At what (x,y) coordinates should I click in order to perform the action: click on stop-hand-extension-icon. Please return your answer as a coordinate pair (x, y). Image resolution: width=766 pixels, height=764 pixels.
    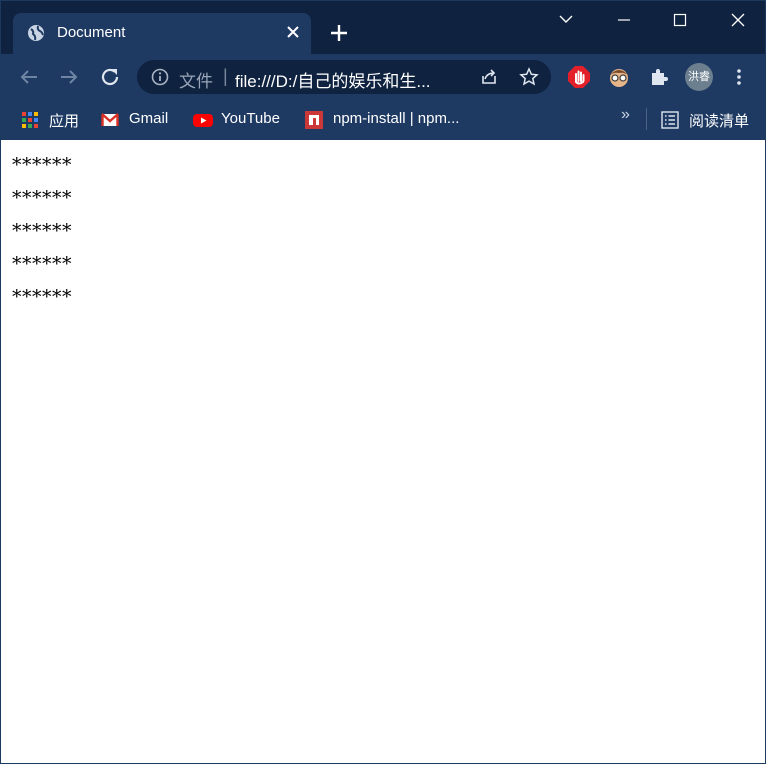
    Looking at the image, I should click on (579, 77).